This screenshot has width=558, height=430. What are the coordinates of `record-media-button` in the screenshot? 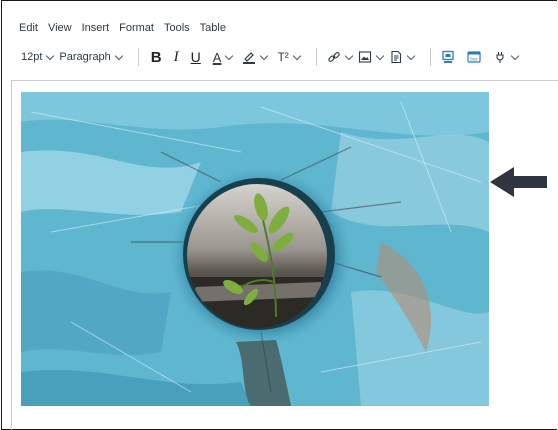 It's located at (448, 57).